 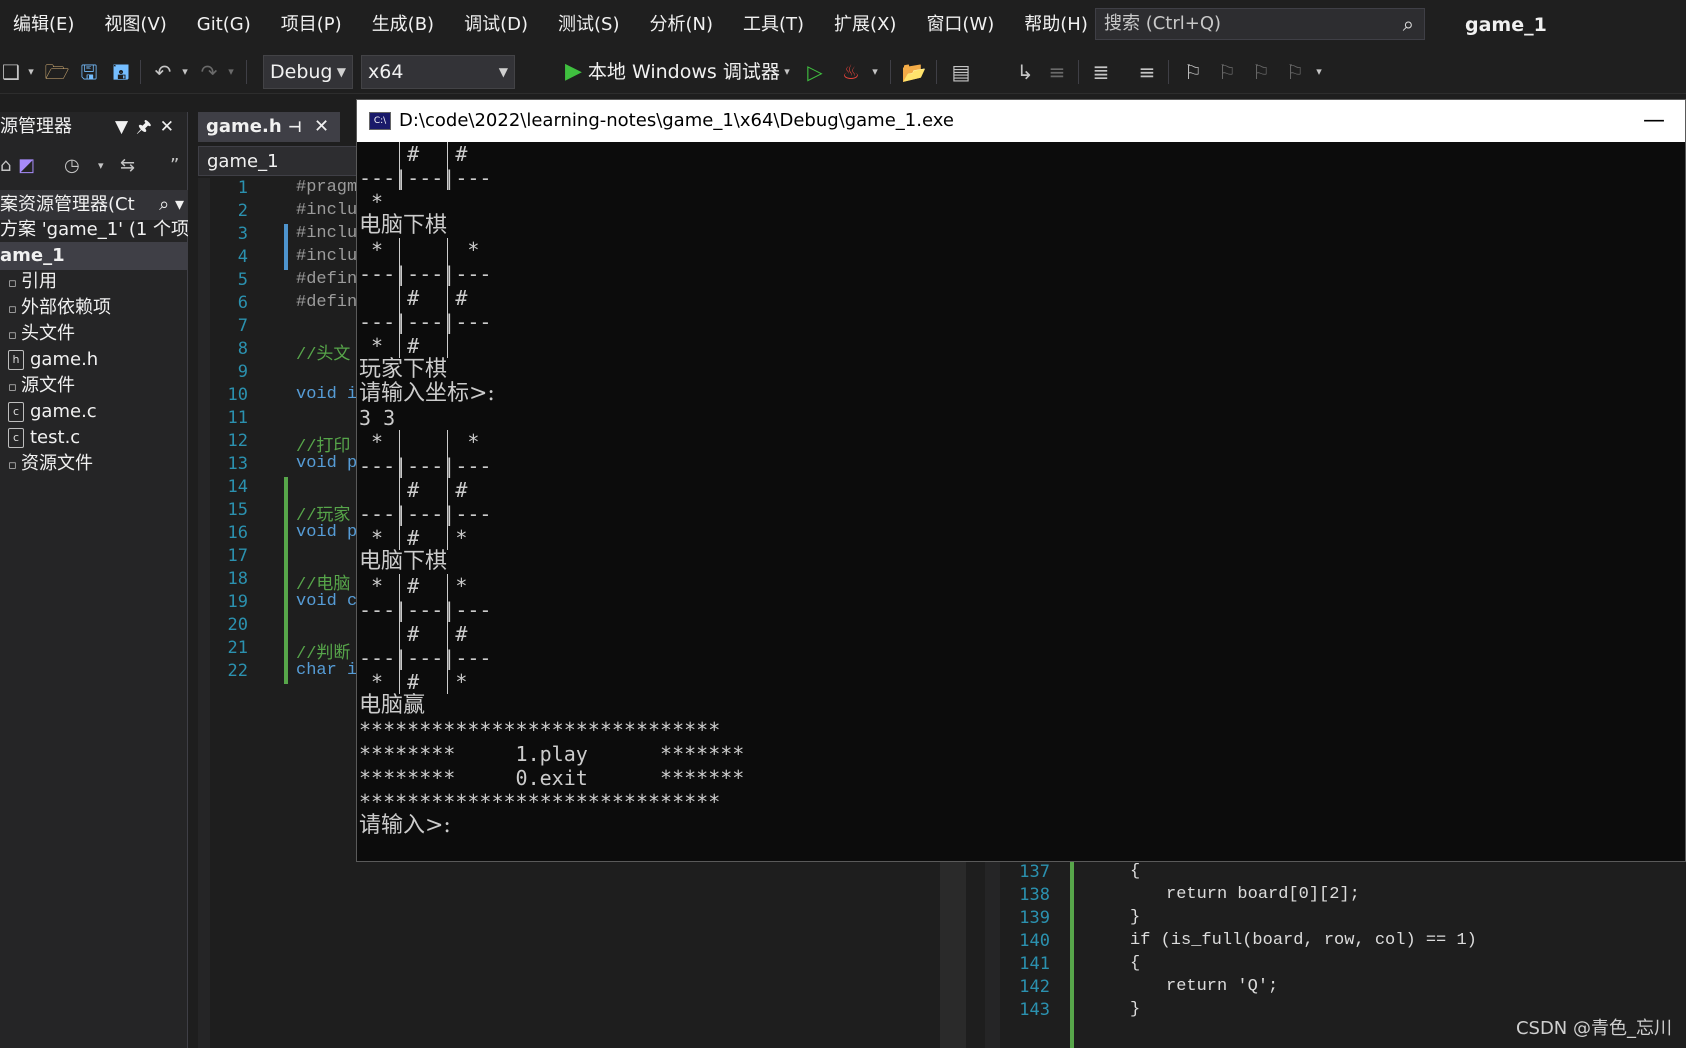 I want to click on folder-icon: ▫, so click(x=14, y=465).